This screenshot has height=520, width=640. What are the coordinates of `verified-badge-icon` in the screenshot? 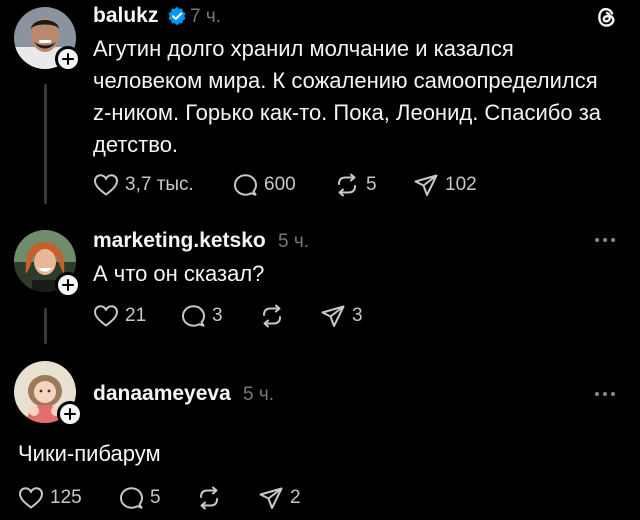 It's located at (177, 16).